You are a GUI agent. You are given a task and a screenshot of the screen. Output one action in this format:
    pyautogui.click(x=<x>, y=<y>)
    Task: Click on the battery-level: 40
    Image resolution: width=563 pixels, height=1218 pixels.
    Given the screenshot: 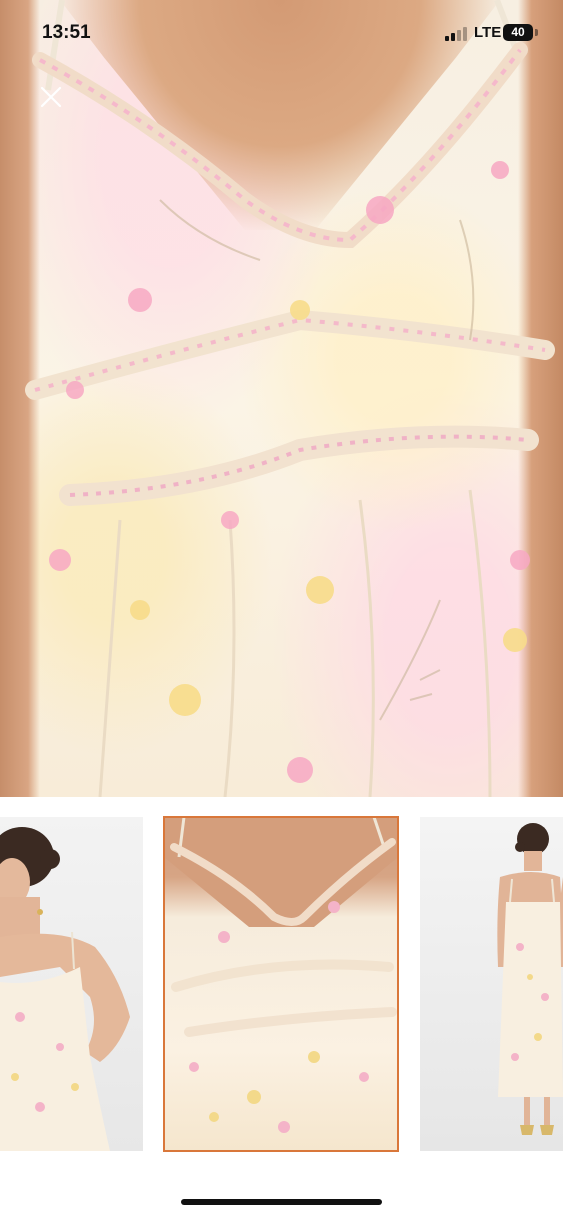 What is the action you would take?
    pyautogui.click(x=518, y=32)
    